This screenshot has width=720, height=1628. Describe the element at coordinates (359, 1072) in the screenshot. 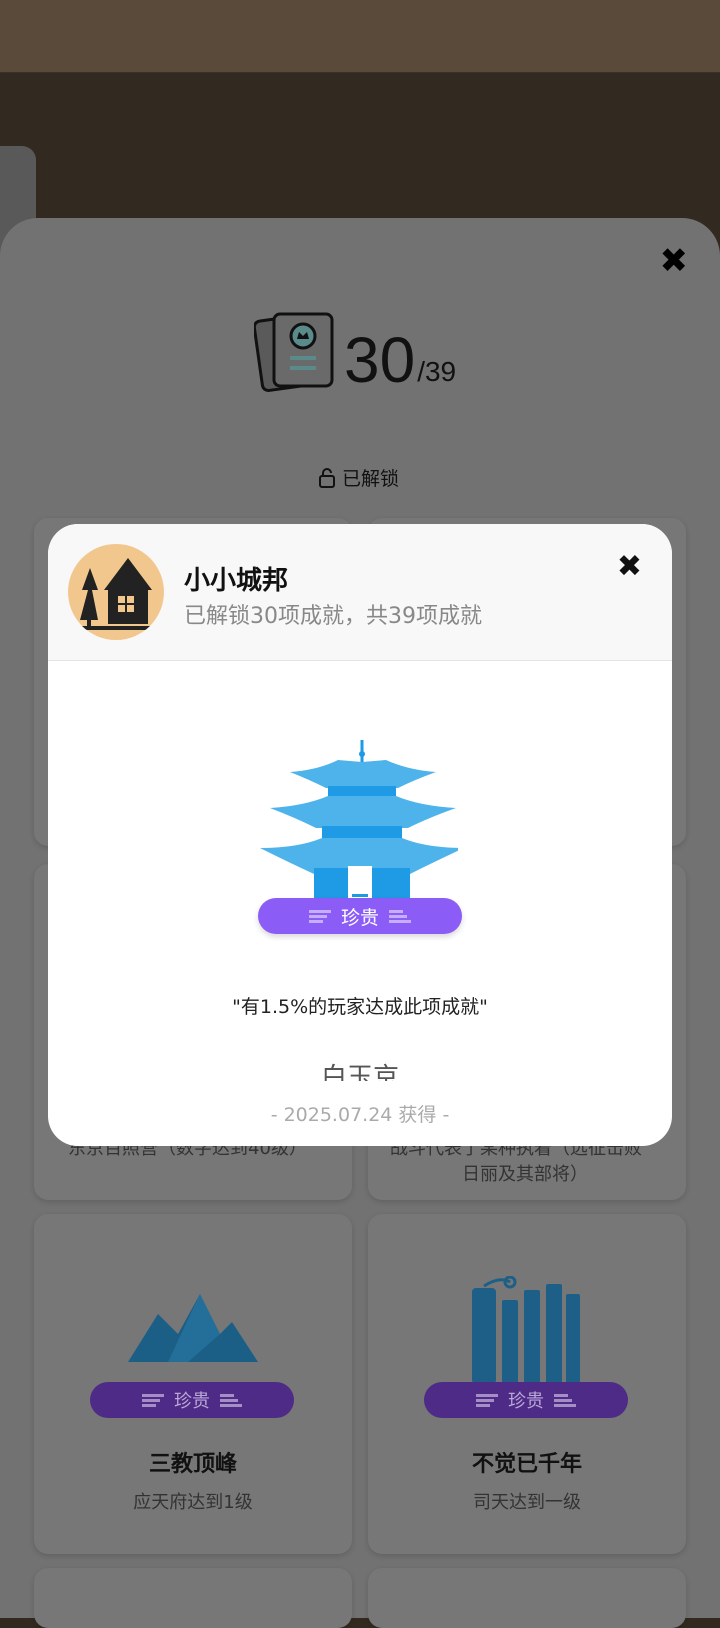

I see `achievement-name: 白玉京` at that location.